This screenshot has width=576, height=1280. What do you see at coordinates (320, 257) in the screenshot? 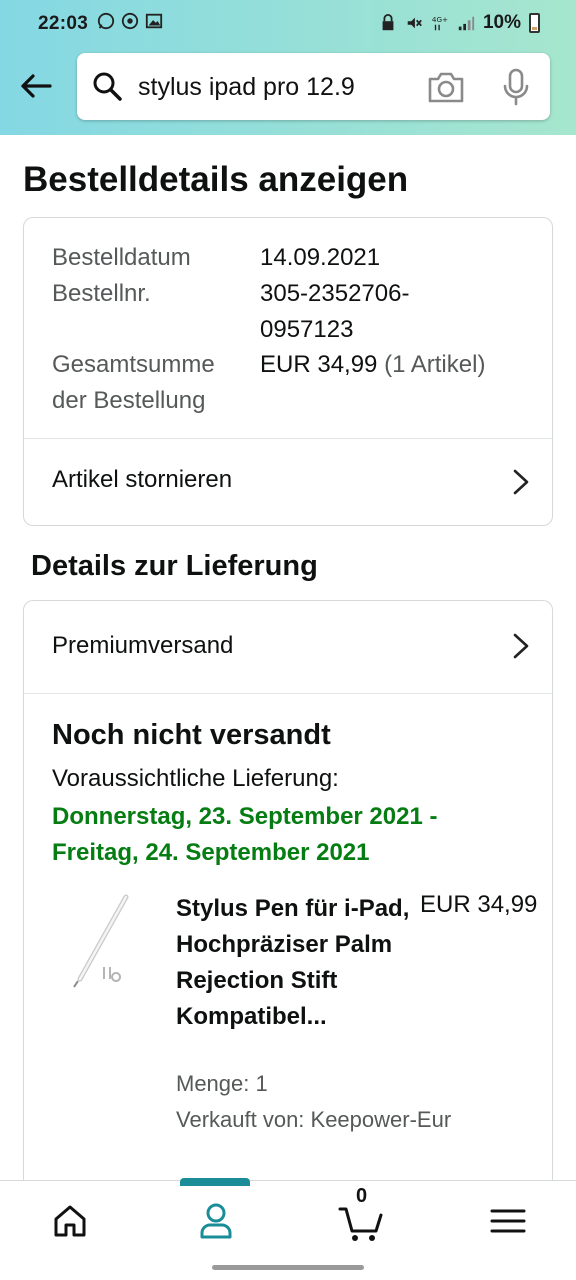
I see `order-date-value: 14.09.2021` at bounding box center [320, 257].